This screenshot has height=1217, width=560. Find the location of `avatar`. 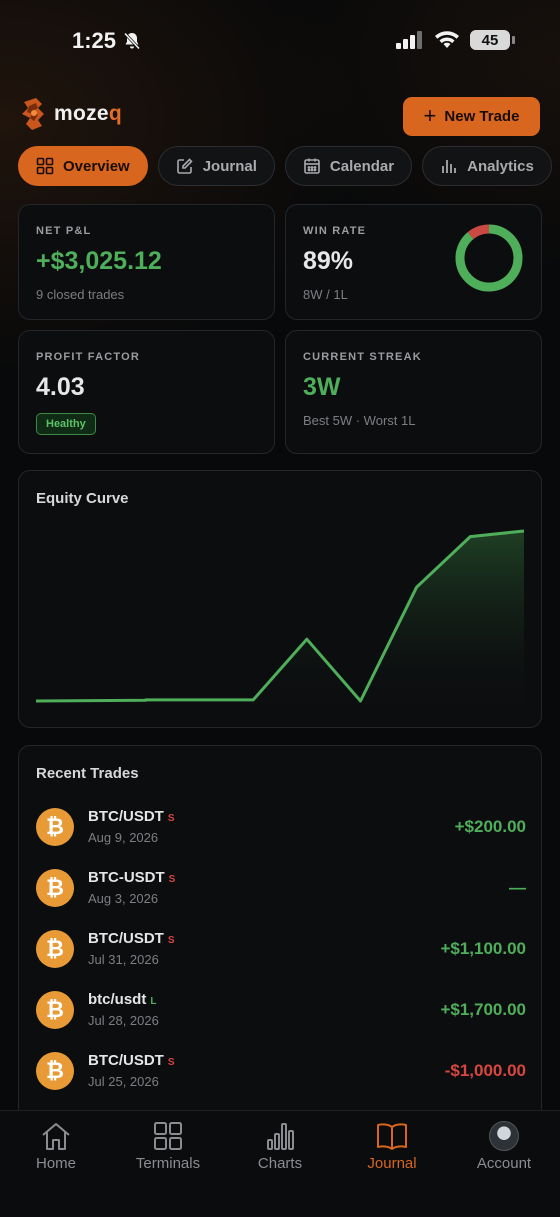

avatar is located at coordinates (504, 1136).